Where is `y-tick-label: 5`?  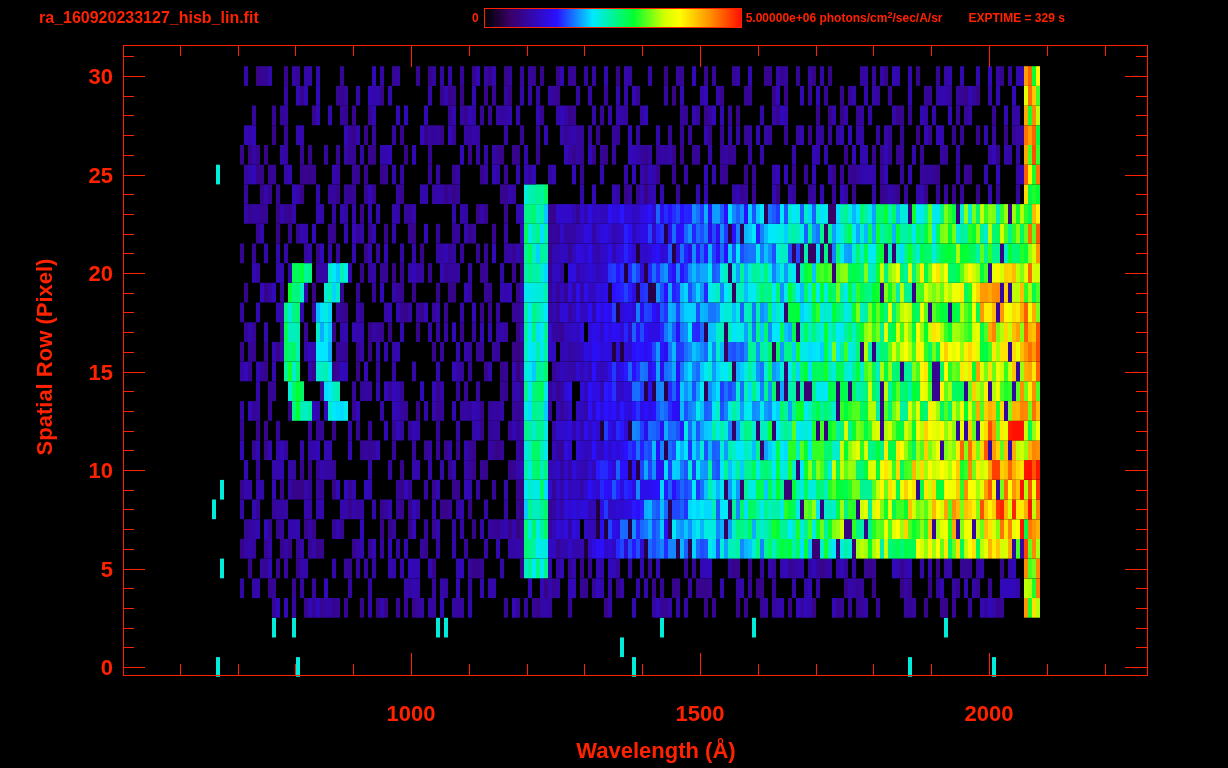
y-tick-label: 5 is located at coordinates (106, 569).